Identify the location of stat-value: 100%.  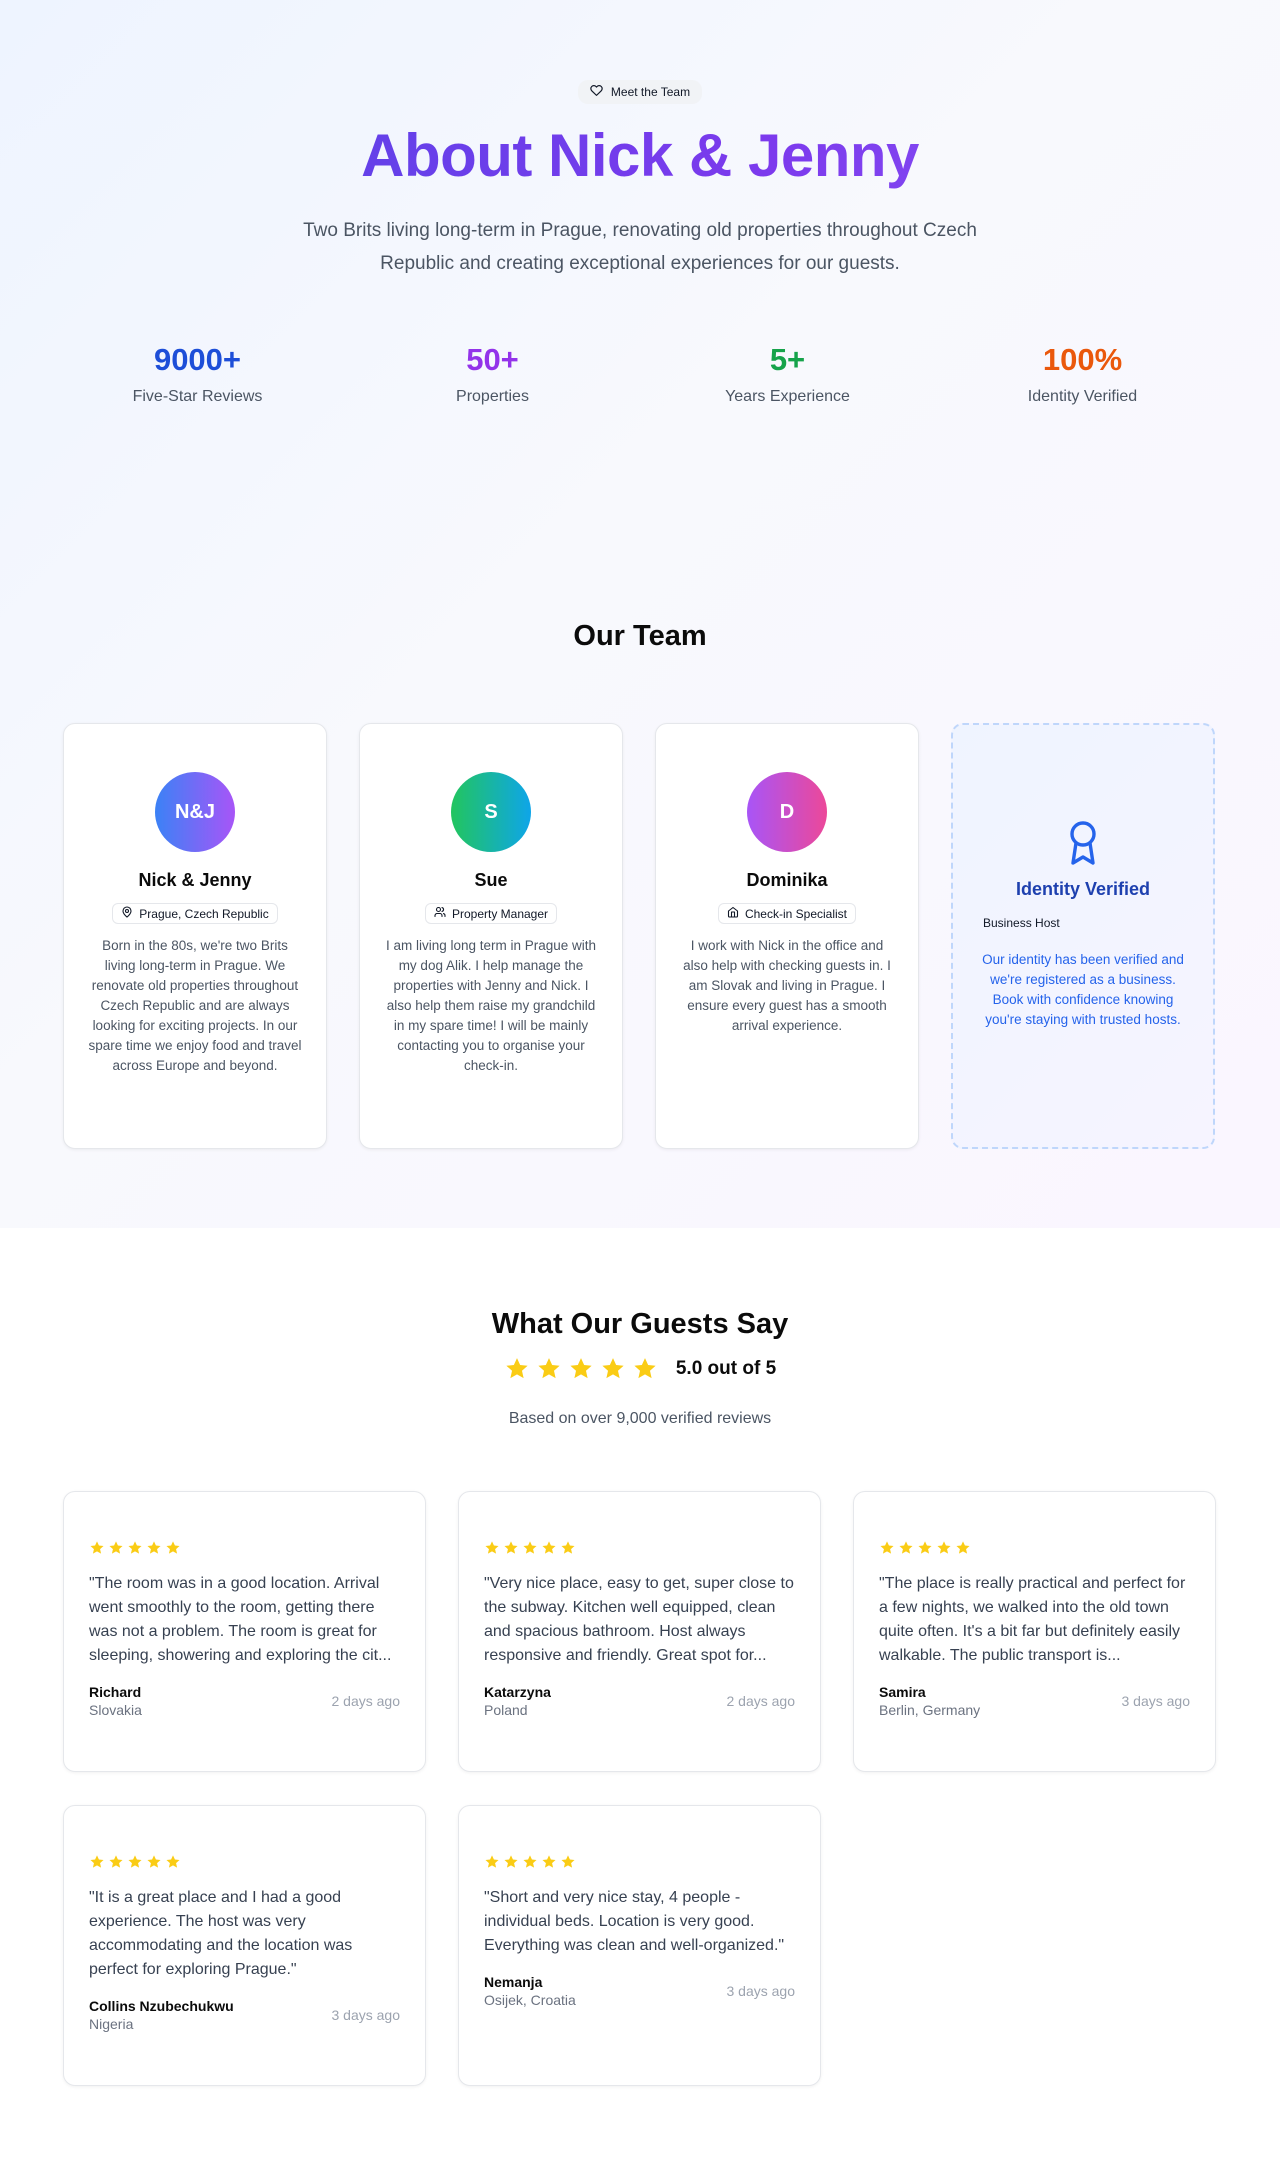
(1082, 359).